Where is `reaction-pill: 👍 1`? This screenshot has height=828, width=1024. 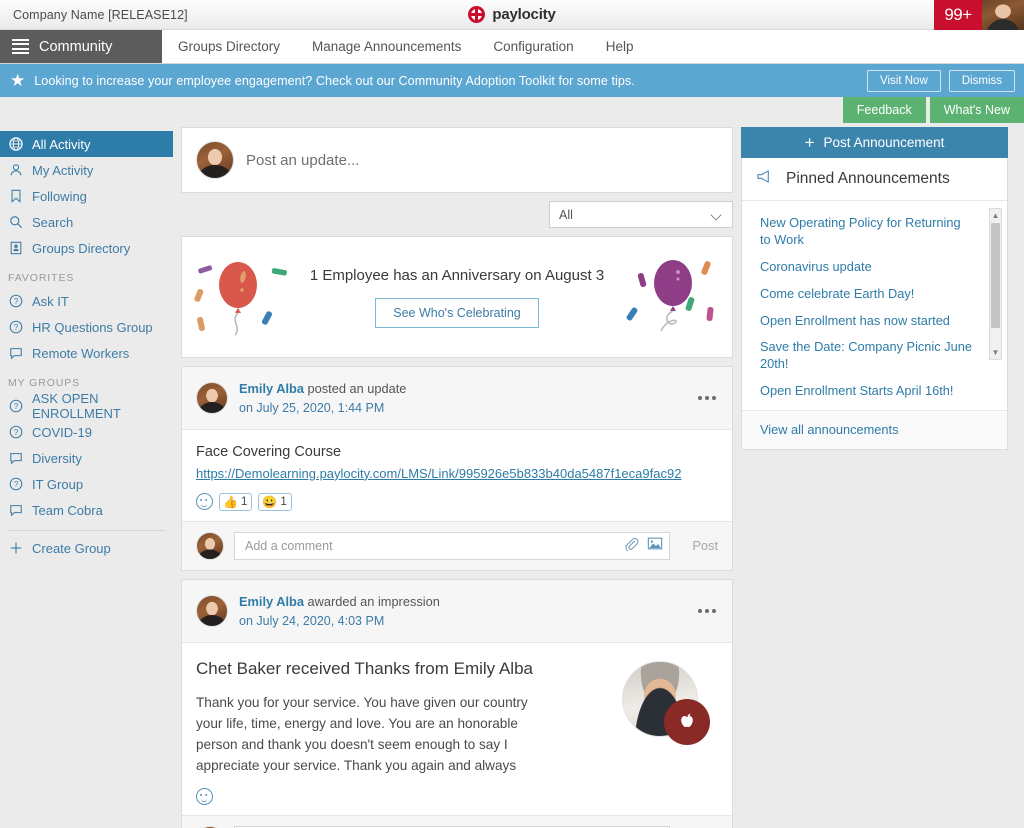 reaction-pill: 👍 1 is located at coordinates (236, 501).